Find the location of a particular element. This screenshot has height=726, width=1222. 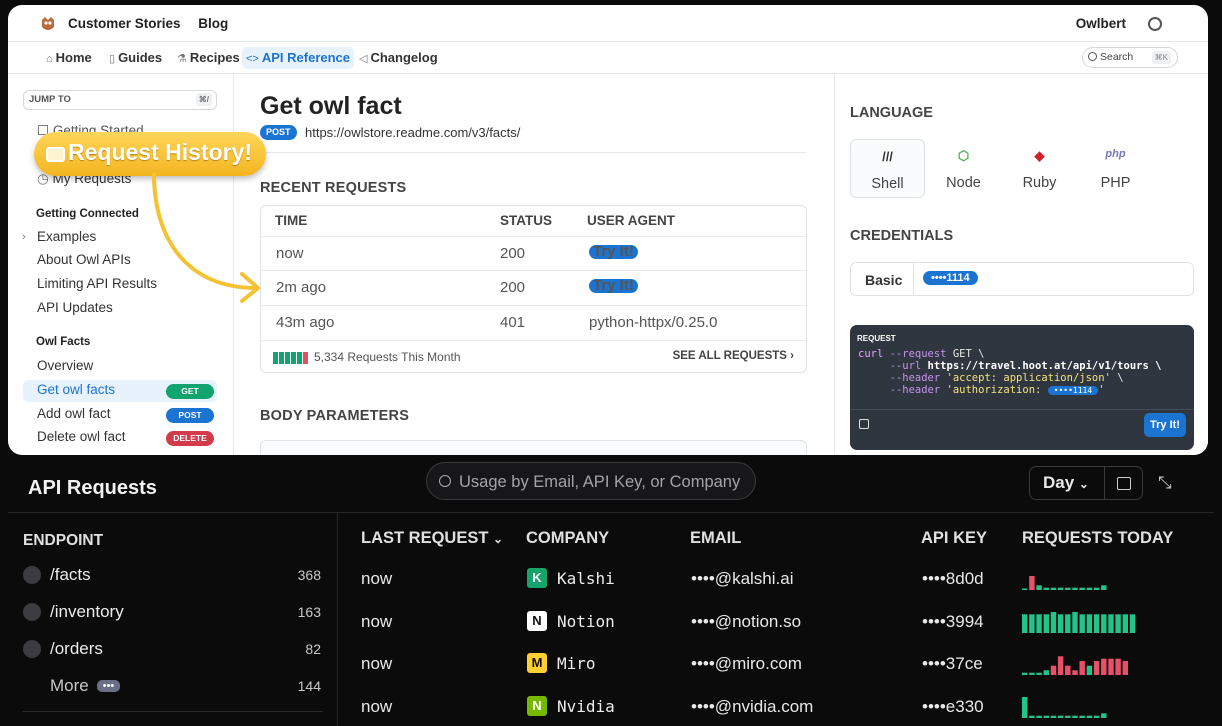

monthly-status-bars is located at coordinates (290, 358).